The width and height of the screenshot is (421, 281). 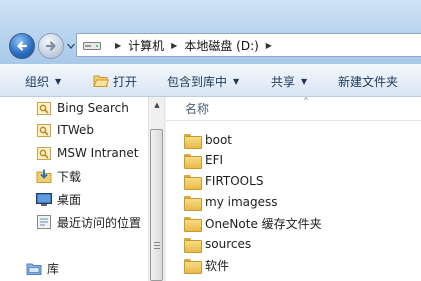 What do you see at coordinates (156, 205) in the screenshot?
I see `scrollbar-thumb` at bounding box center [156, 205].